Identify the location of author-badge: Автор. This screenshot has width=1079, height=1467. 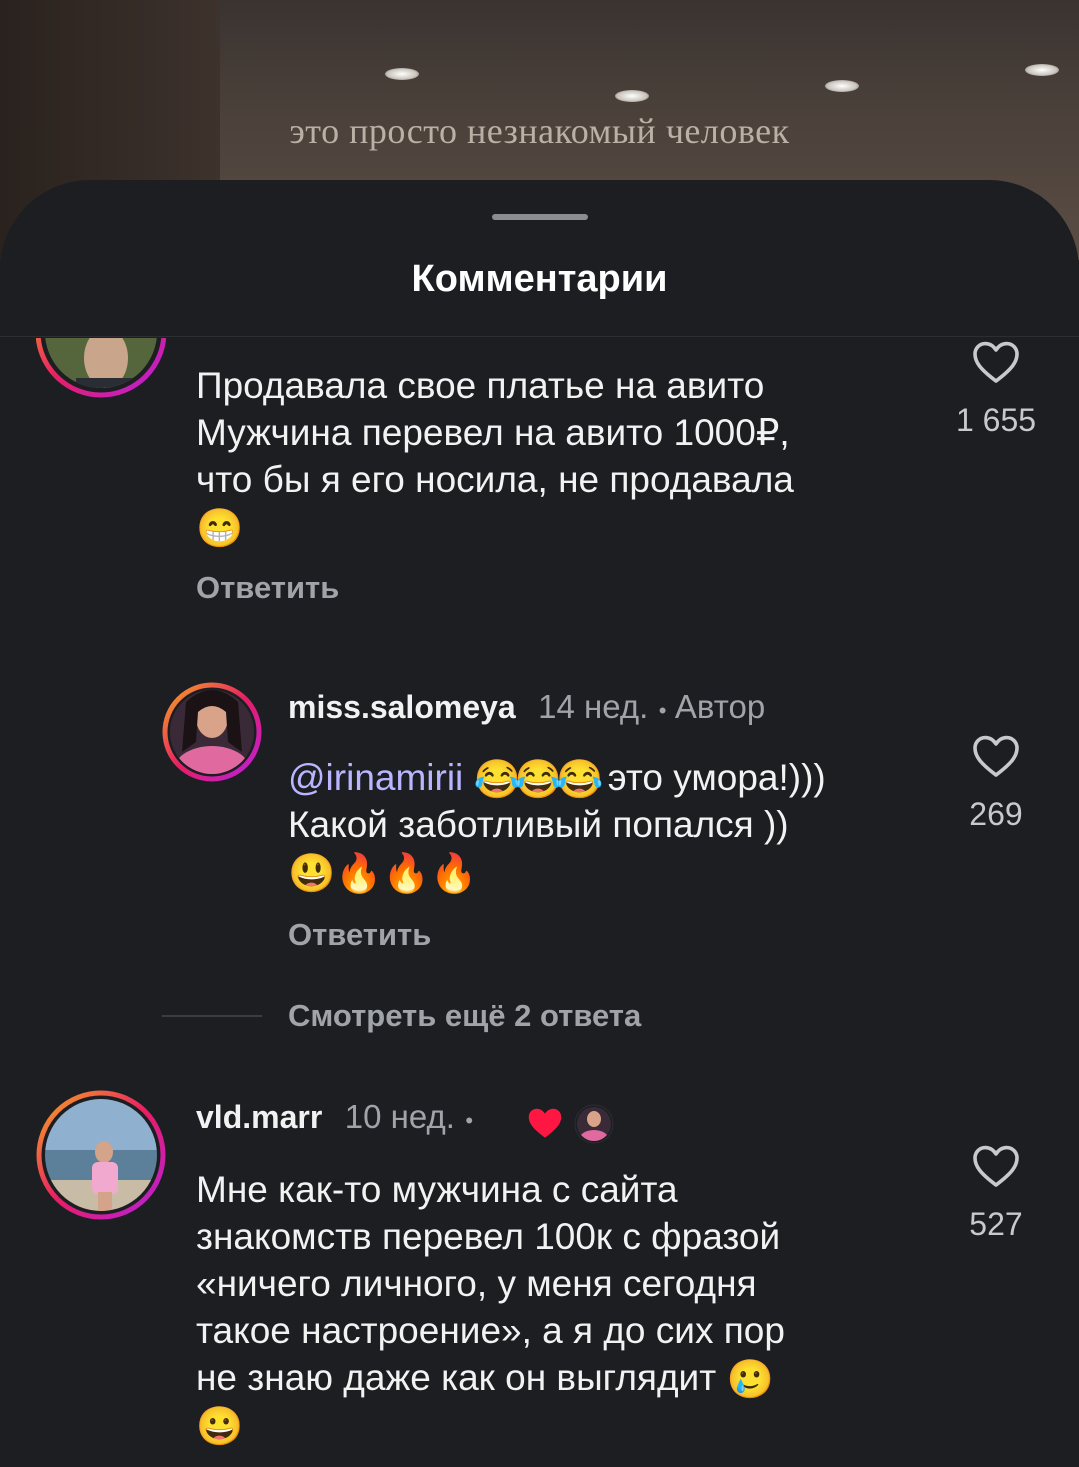
(720, 706).